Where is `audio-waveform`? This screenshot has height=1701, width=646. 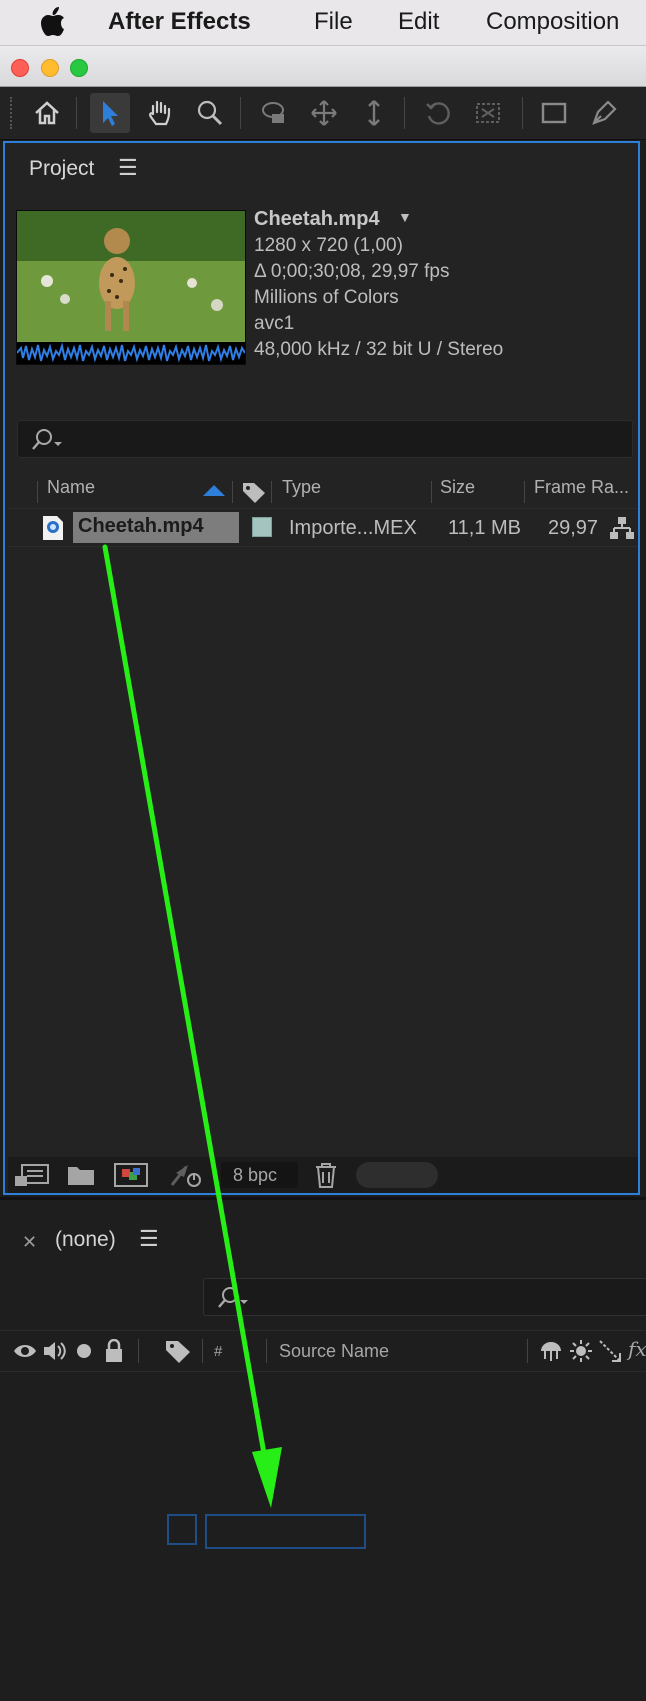 audio-waveform is located at coordinates (131, 353).